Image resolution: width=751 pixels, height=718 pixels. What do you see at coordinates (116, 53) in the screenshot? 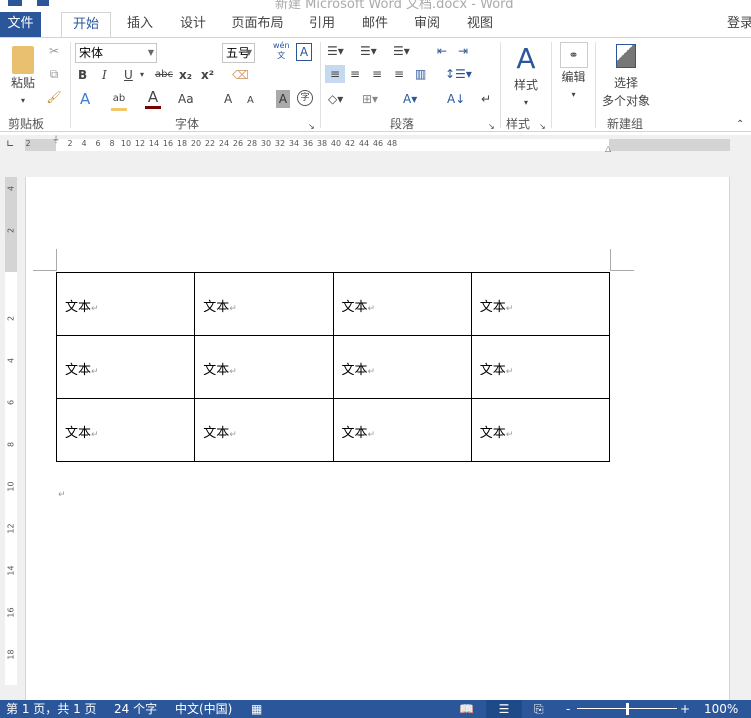
I see `font-name-select: 宋体 ▼` at bounding box center [116, 53].